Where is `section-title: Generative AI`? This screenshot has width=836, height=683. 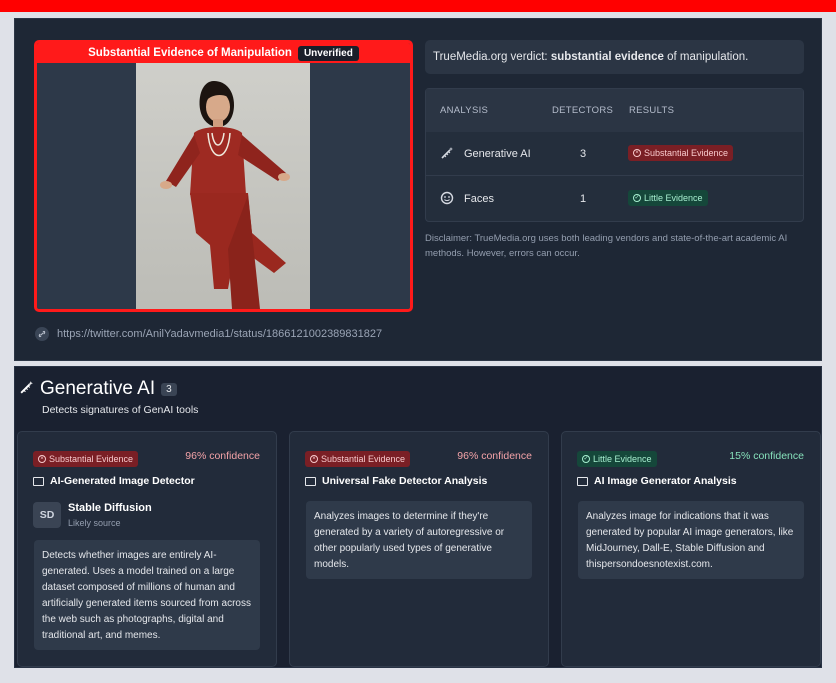 section-title: Generative AI is located at coordinates (98, 388).